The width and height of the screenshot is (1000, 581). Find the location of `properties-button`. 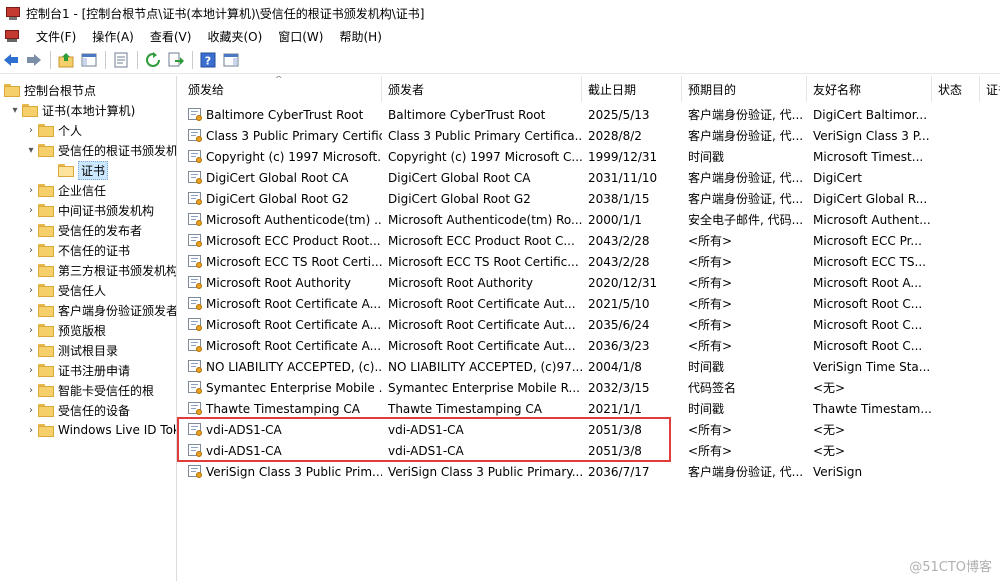

properties-button is located at coordinates (121, 60).